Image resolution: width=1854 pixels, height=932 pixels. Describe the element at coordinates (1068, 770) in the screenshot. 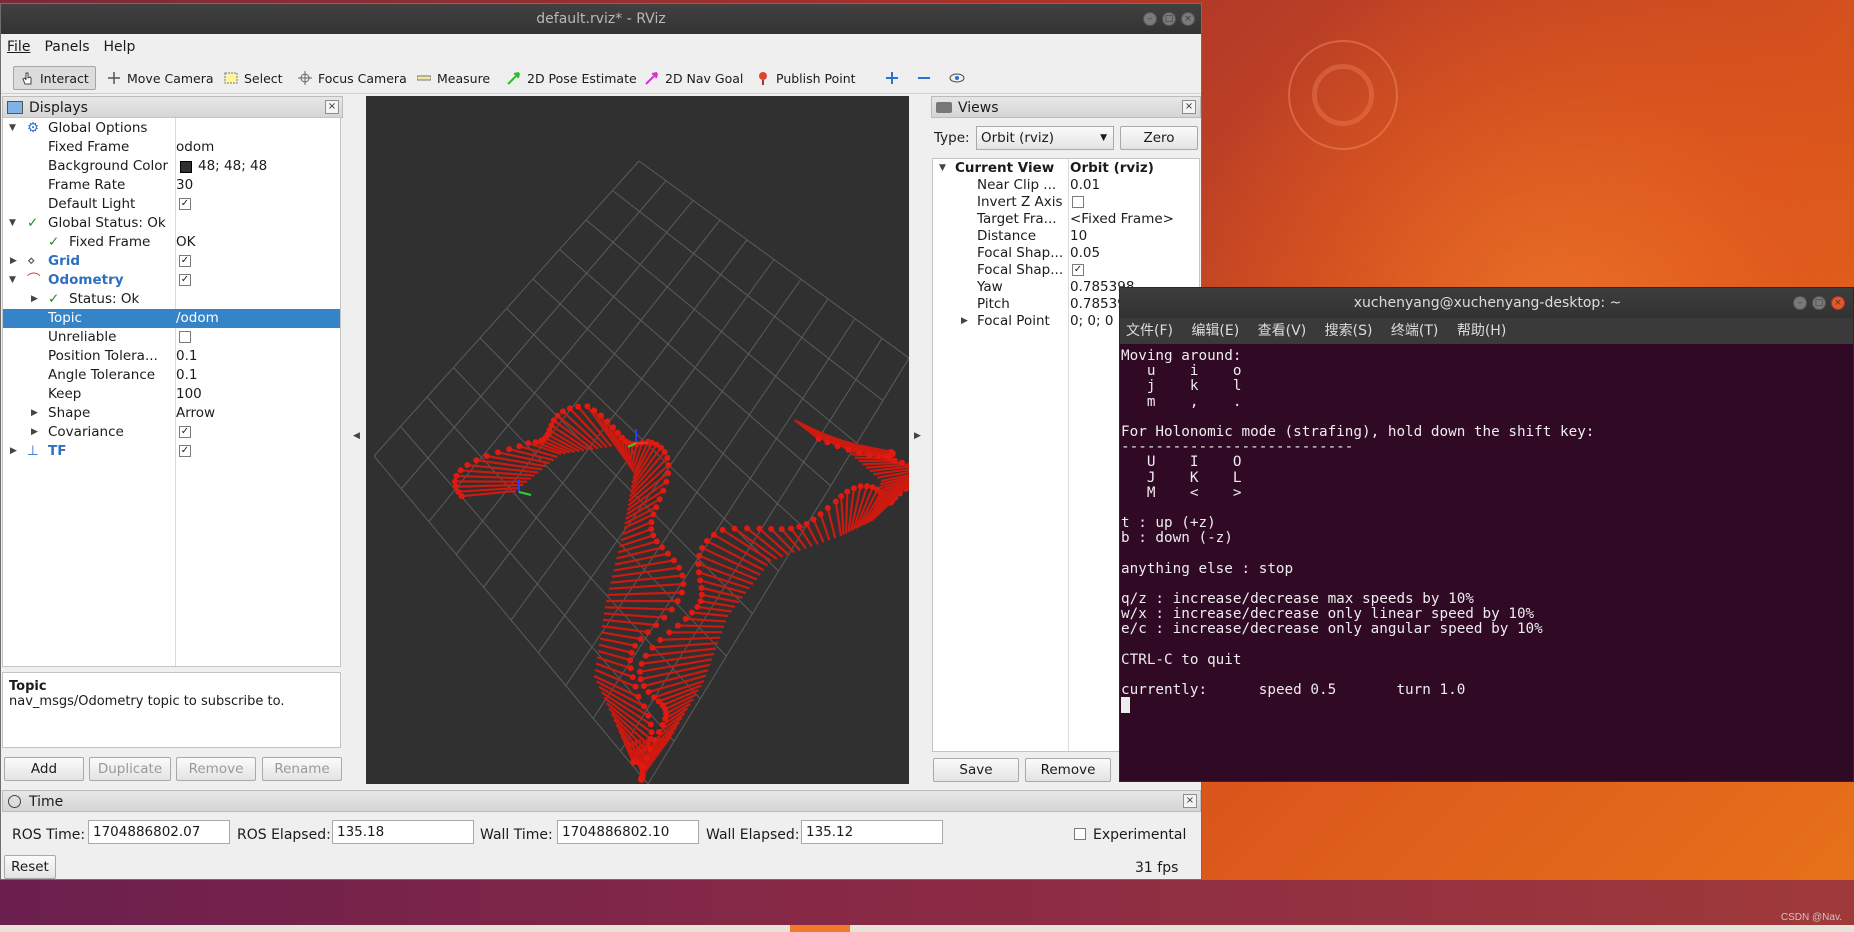

I see `remove-view-button: Remove` at that location.